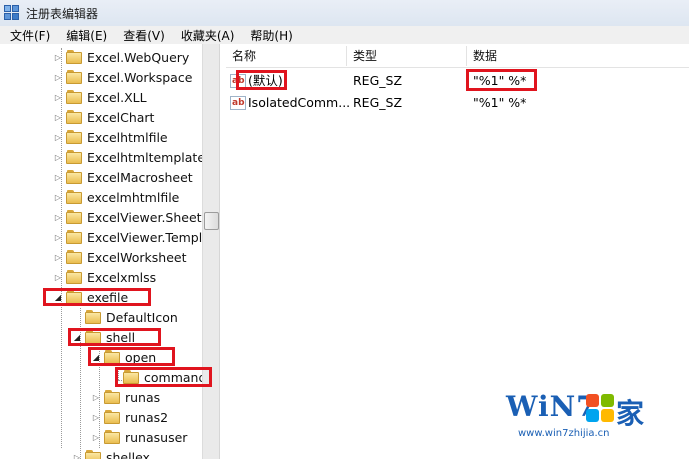 The height and width of the screenshot is (459, 689). I want to click on value-data: "%1" %*, so click(500, 102).